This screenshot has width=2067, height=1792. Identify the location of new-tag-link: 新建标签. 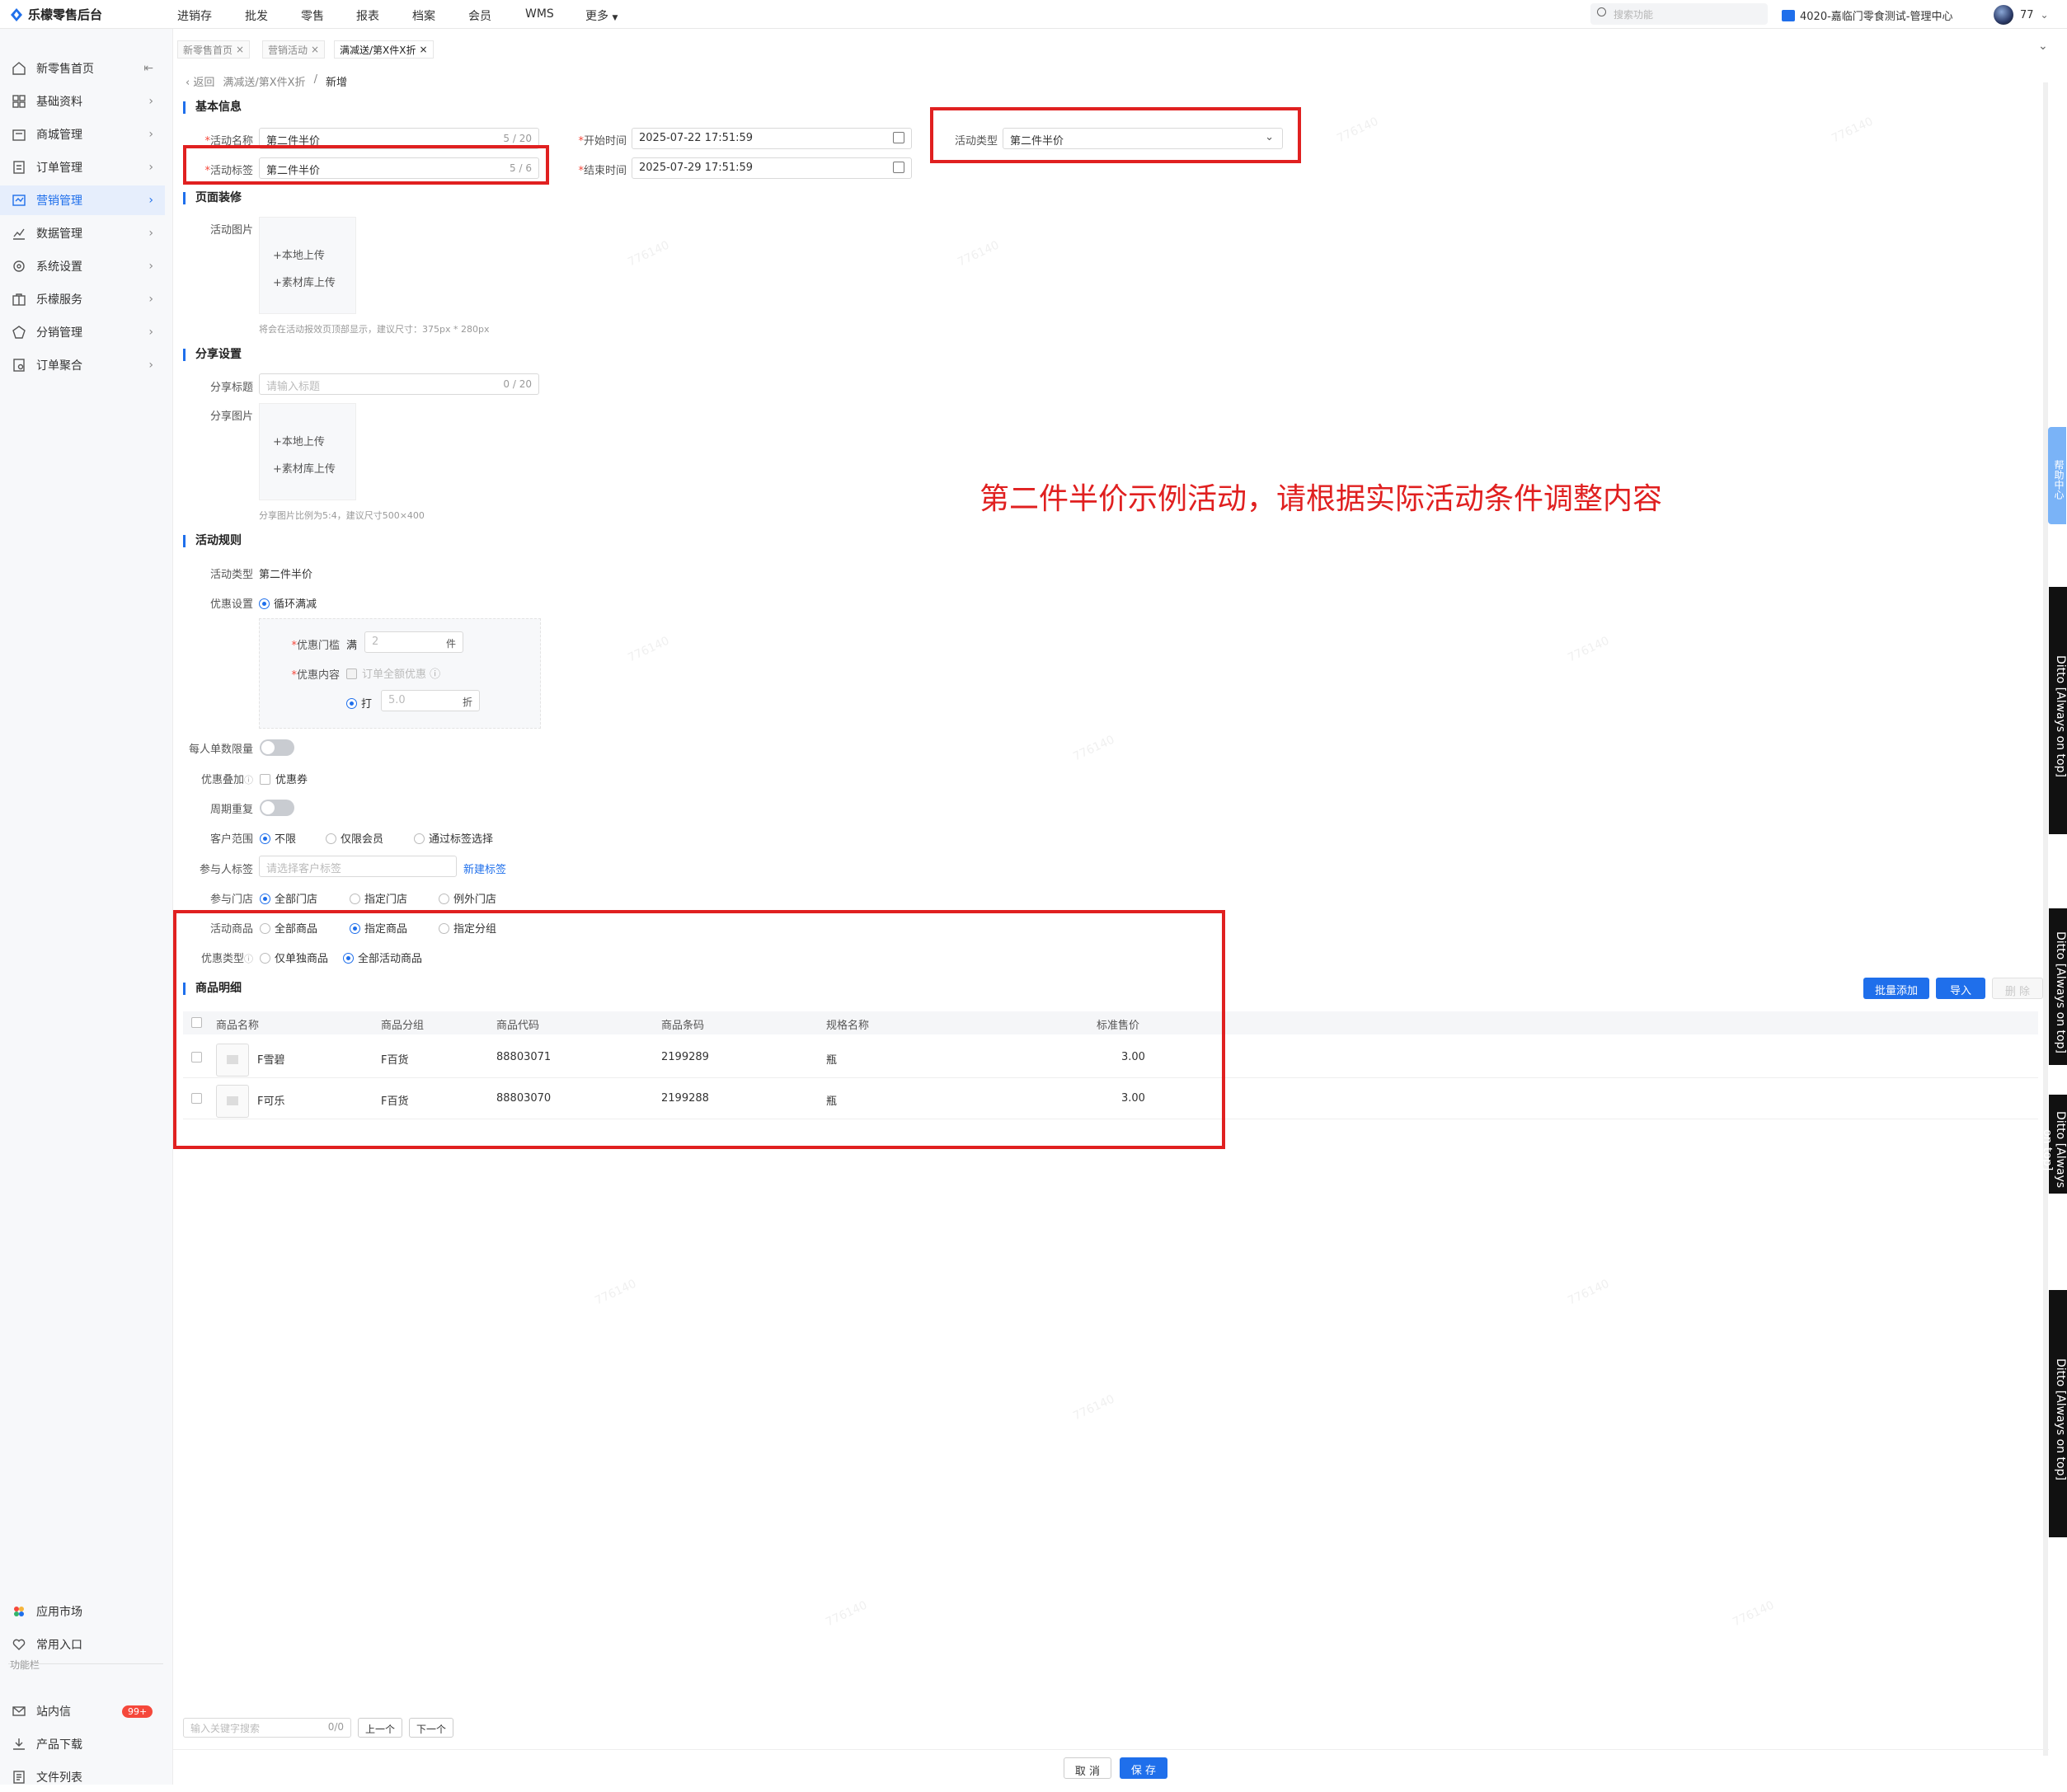
(484, 868).